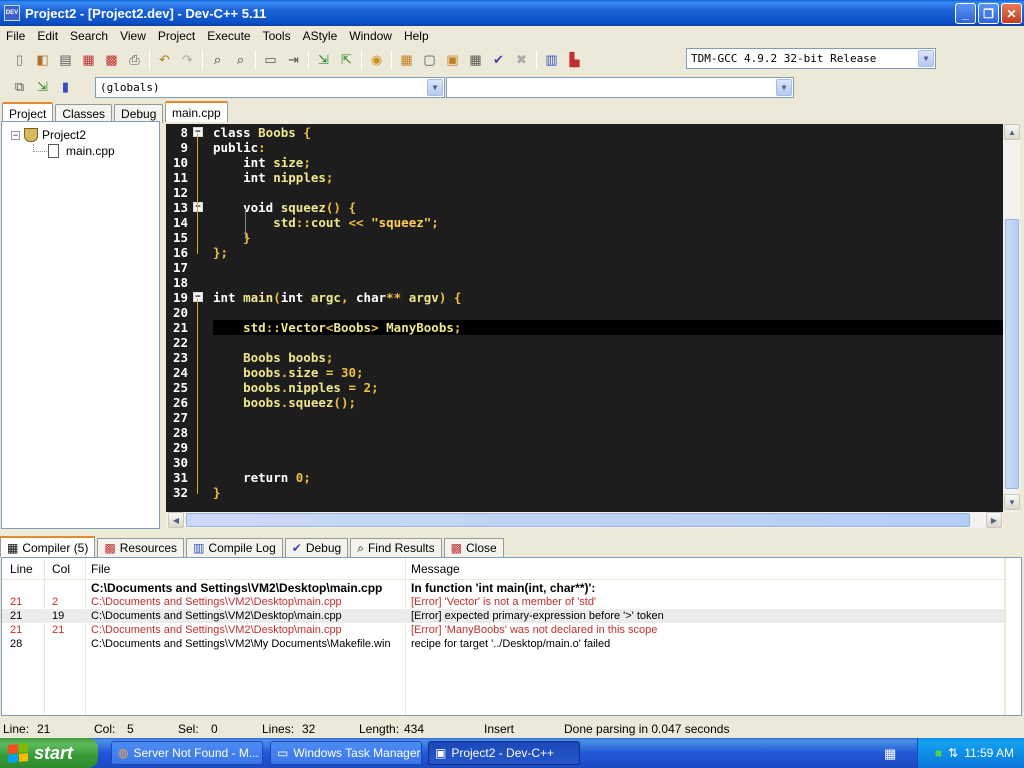 The width and height of the screenshot is (1024, 768). What do you see at coordinates (323, 60) in the screenshot?
I see `add-to-project-icon: ⇲` at bounding box center [323, 60].